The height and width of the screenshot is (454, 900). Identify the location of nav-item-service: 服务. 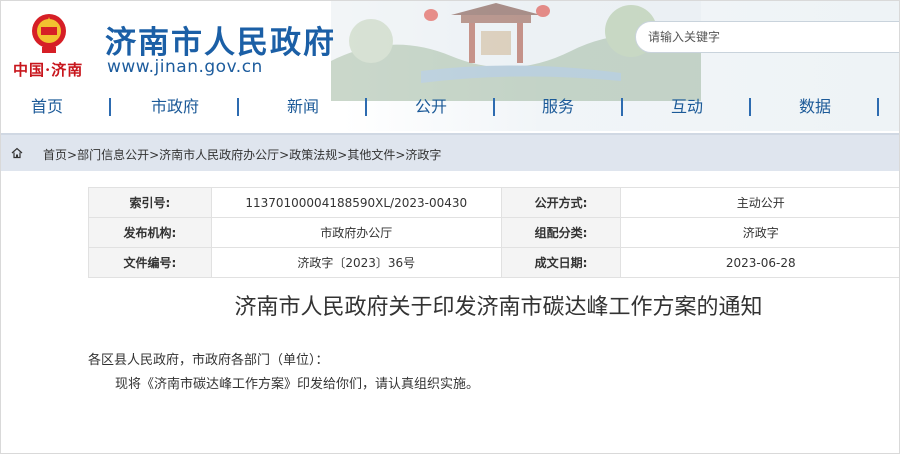
(558, 107).